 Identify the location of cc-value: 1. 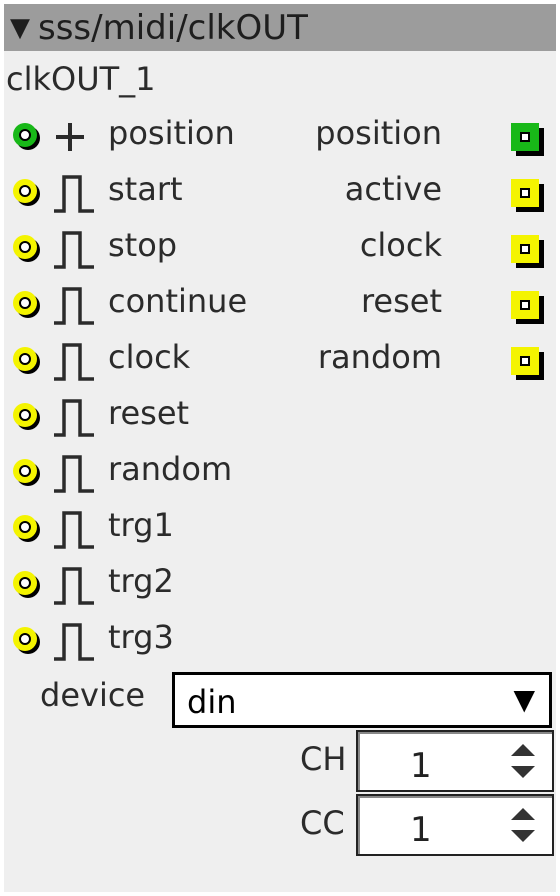
(421, 830).